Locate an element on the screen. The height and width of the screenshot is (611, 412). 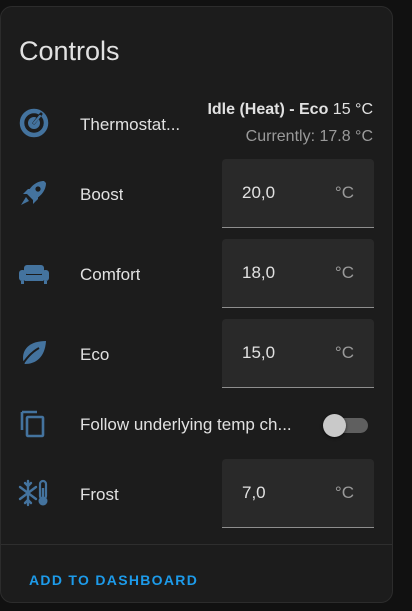
thermostat-state: Idle (Heat) - Eco 15 °C is located at coordinates (290, 110).